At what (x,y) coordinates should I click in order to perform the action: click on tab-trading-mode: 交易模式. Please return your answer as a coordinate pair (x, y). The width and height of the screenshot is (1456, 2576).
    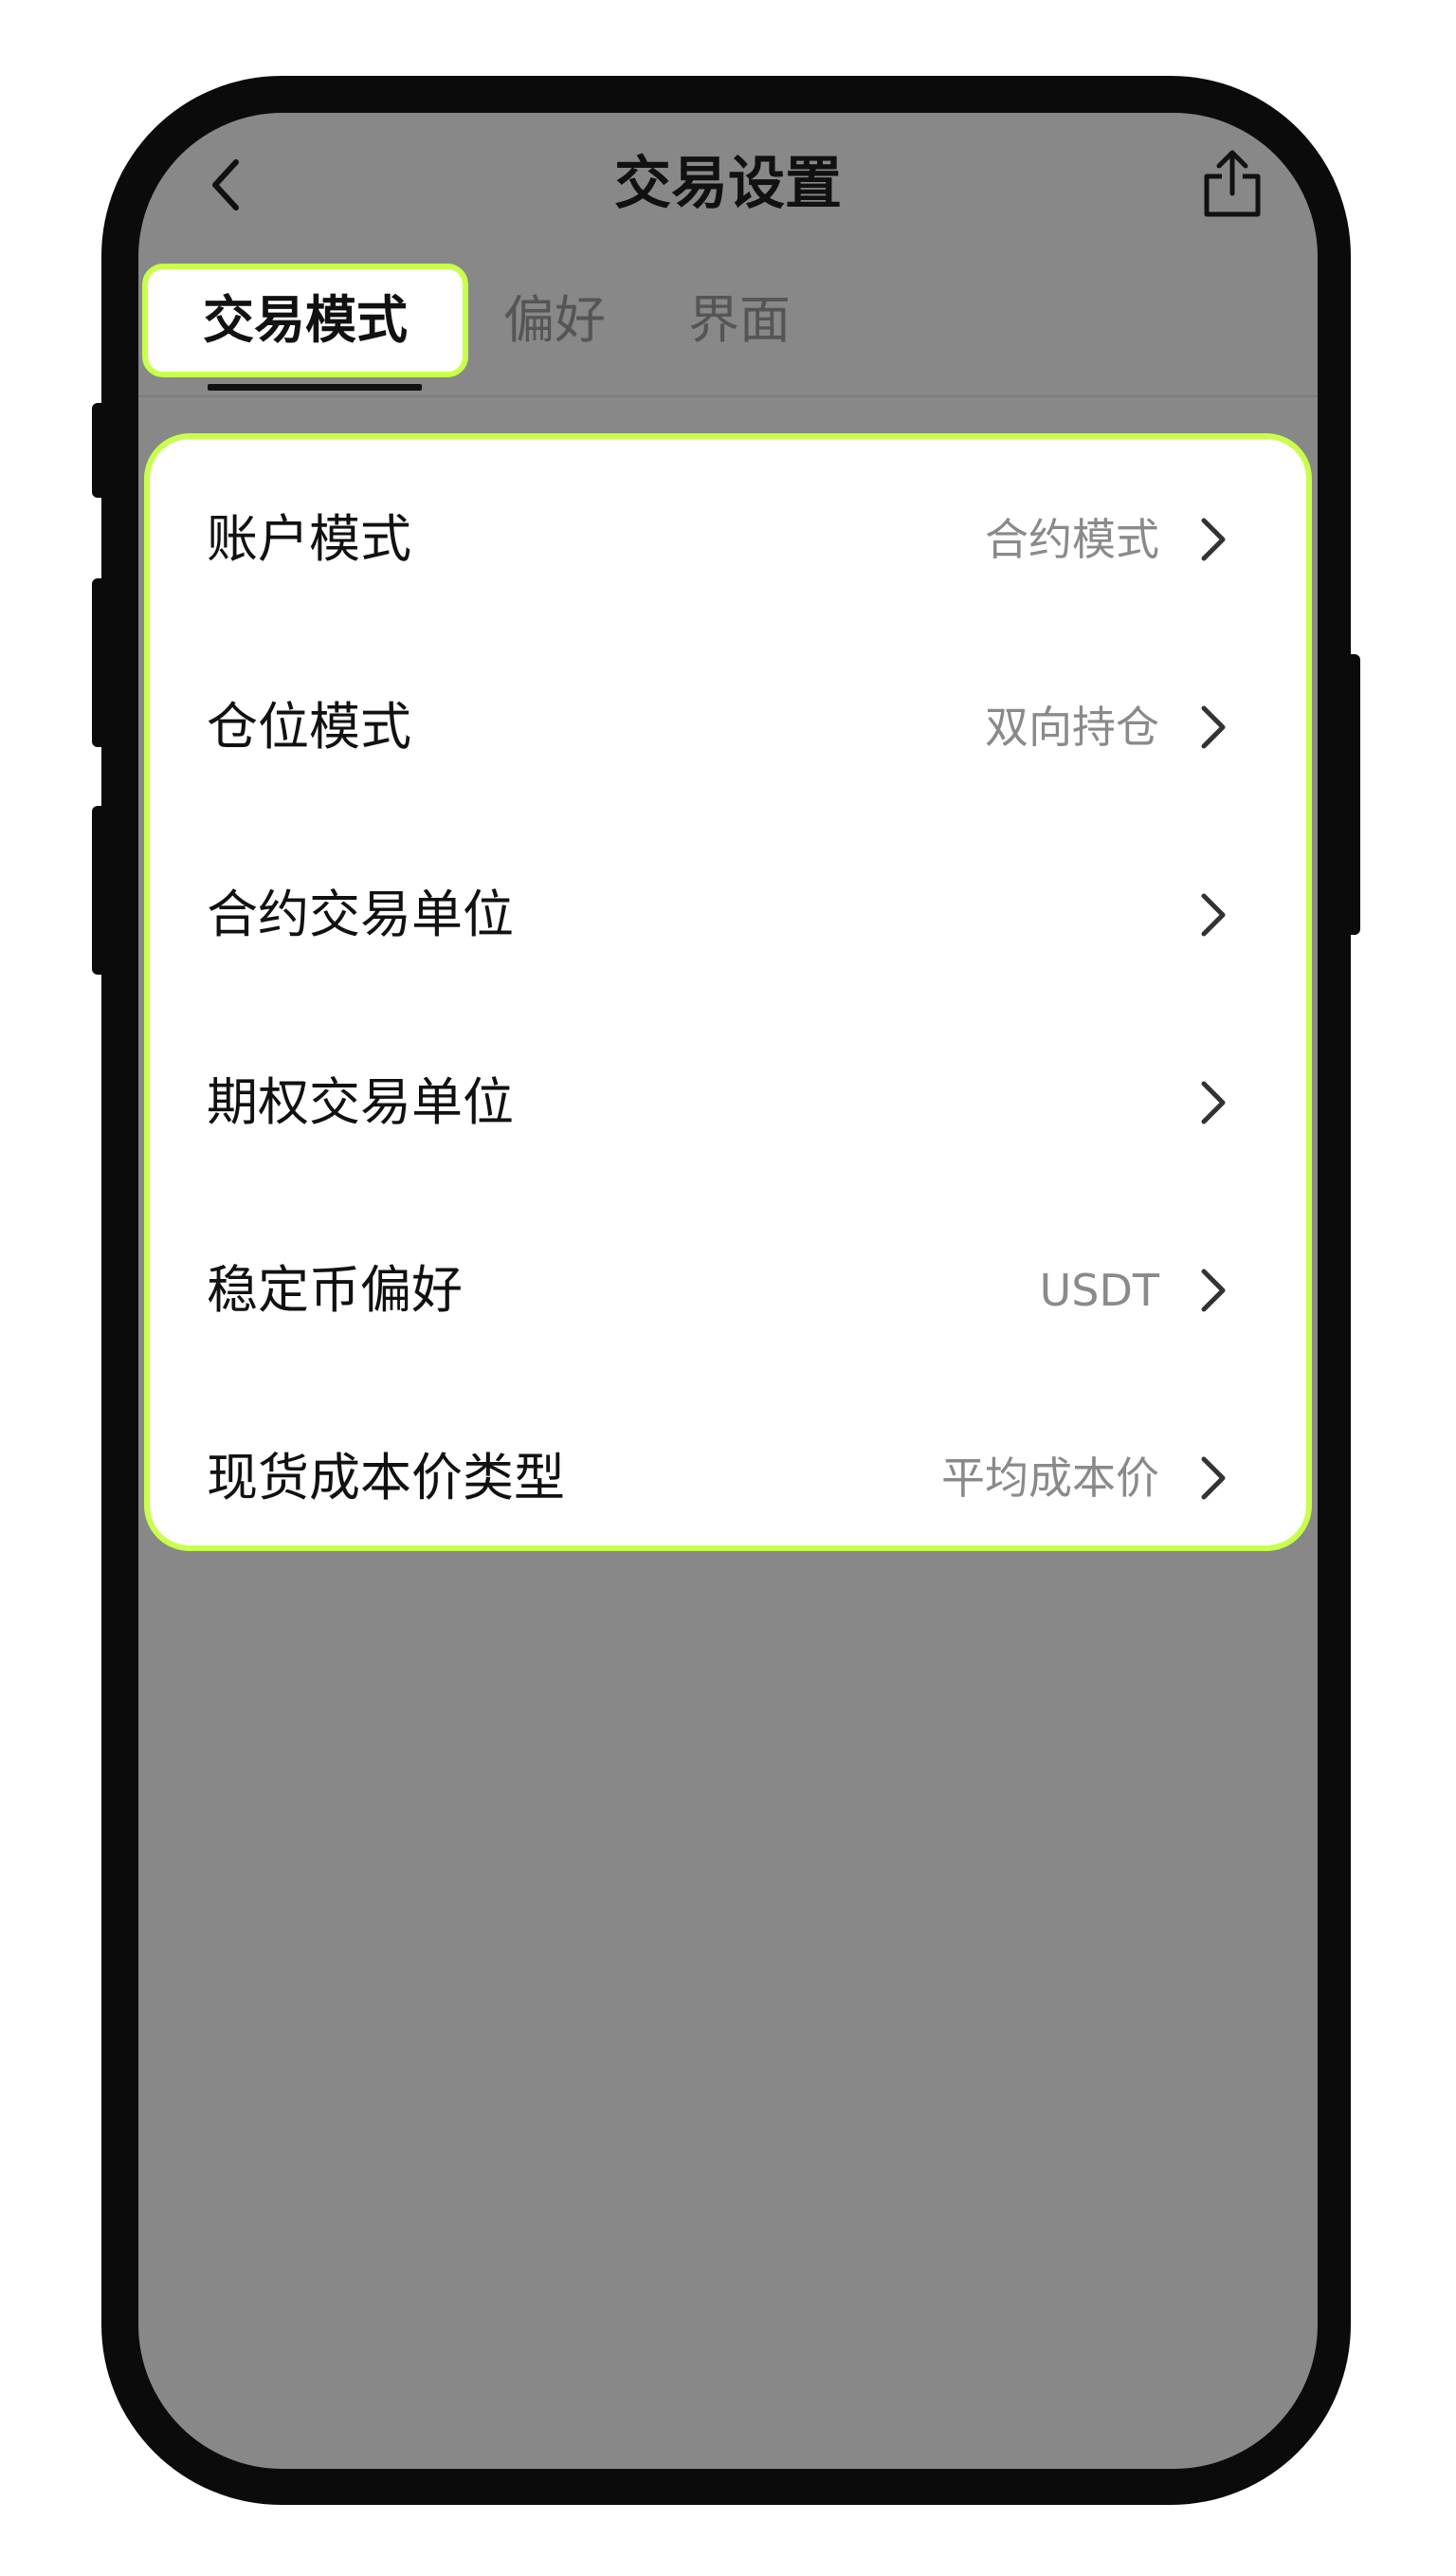
    Looking at the image, I should click on (305, 320).